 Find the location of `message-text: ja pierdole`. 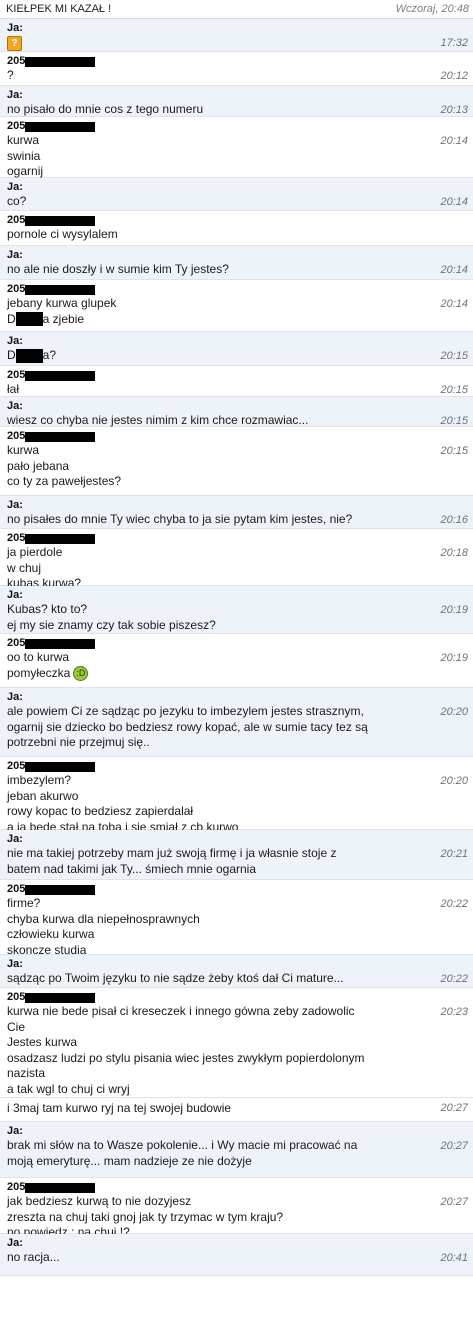

message-text: ja pierdole is located at coordinates (35, 552).